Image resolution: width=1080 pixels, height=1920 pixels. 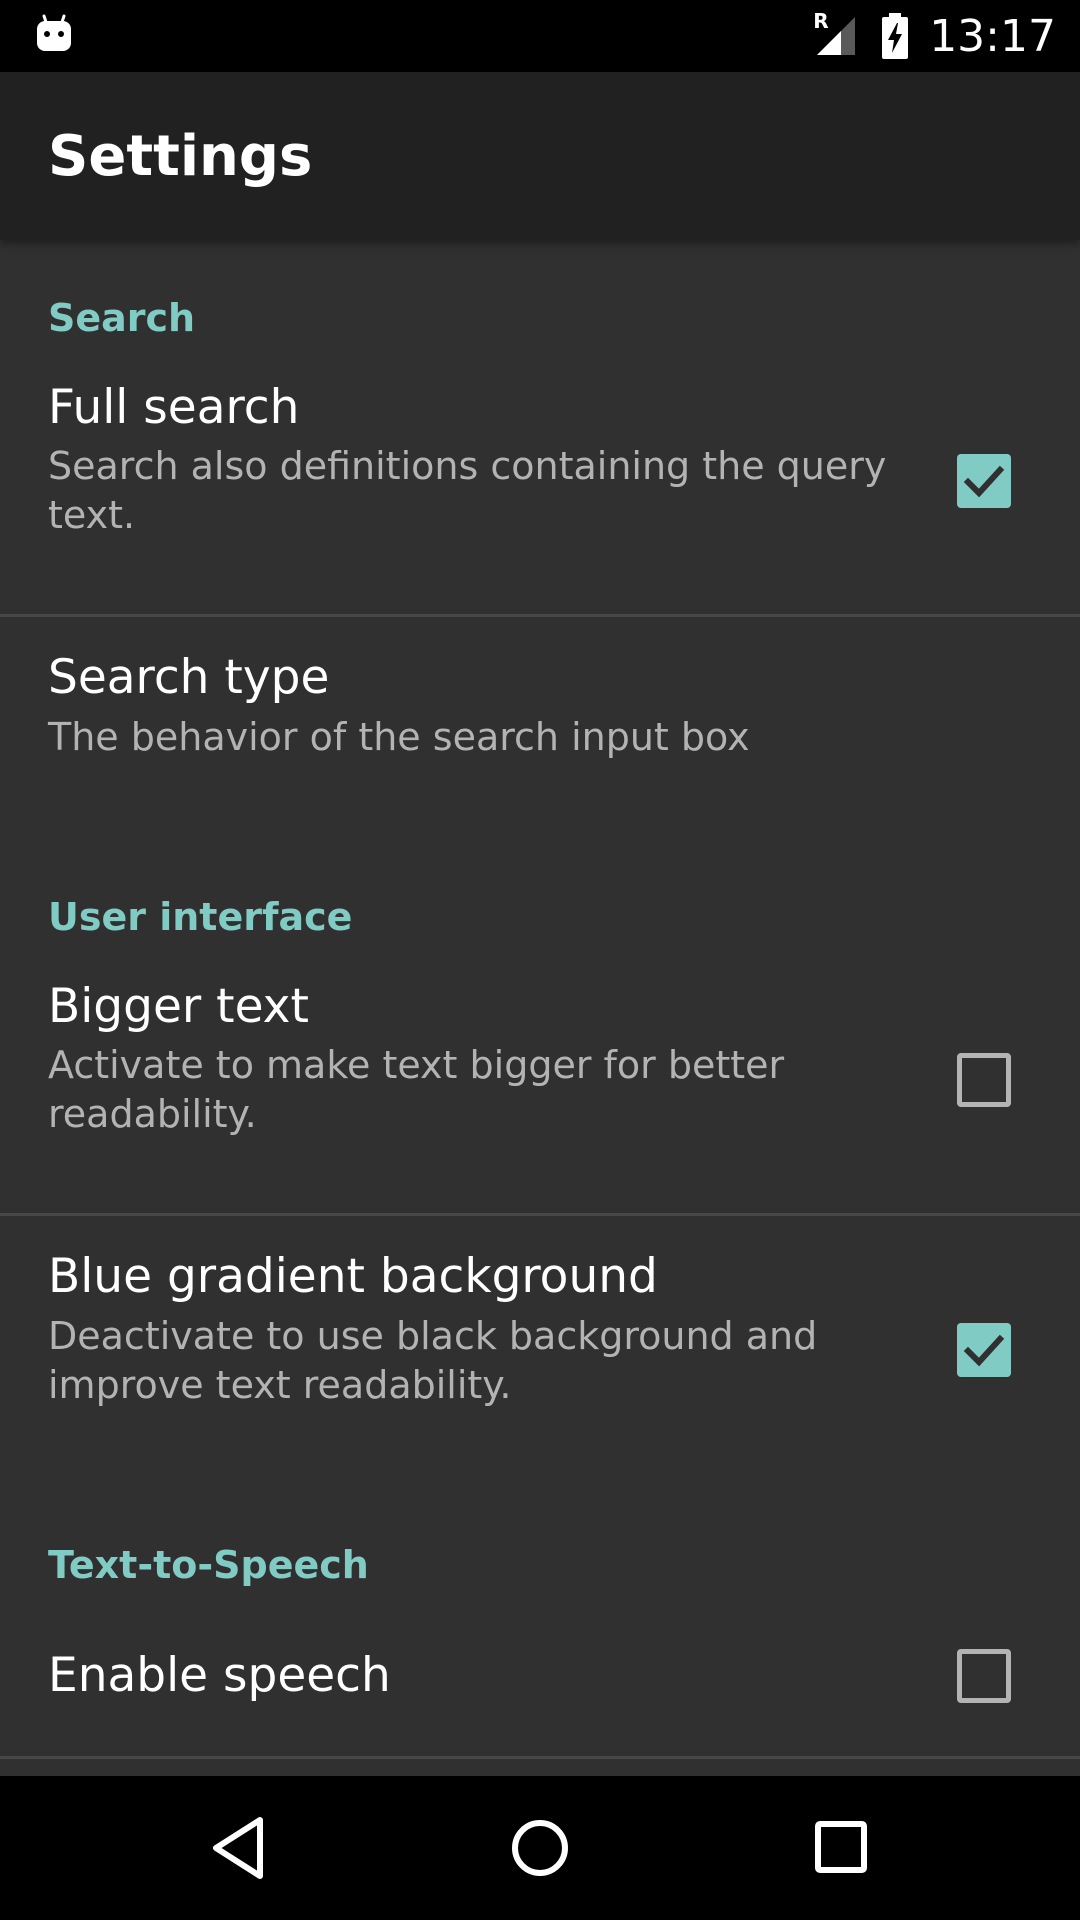 What do you see at coordinates (984, 1080) in the screenshot?
I see `bigger-text-checkbox` at bounding box center [984, 1080].